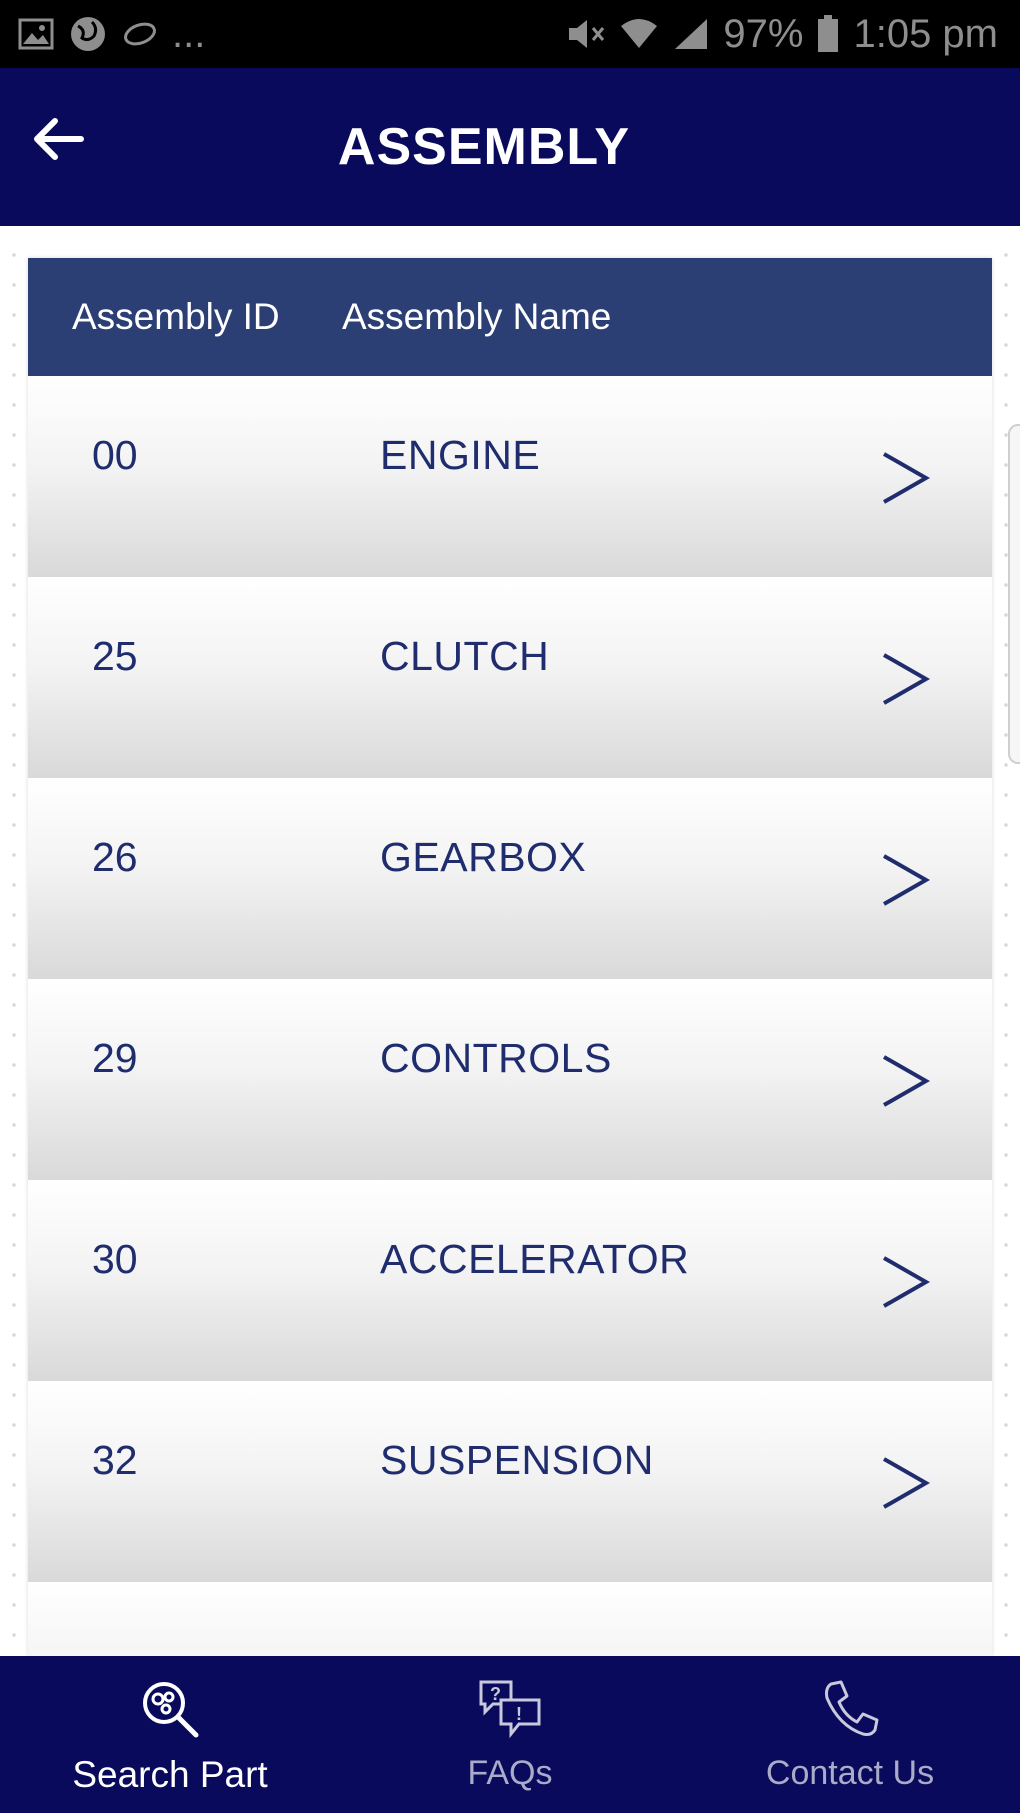  Describe the element at coordinates (850, 1773) in the screenshot. I see `nav-label: Contact Us` at that location.